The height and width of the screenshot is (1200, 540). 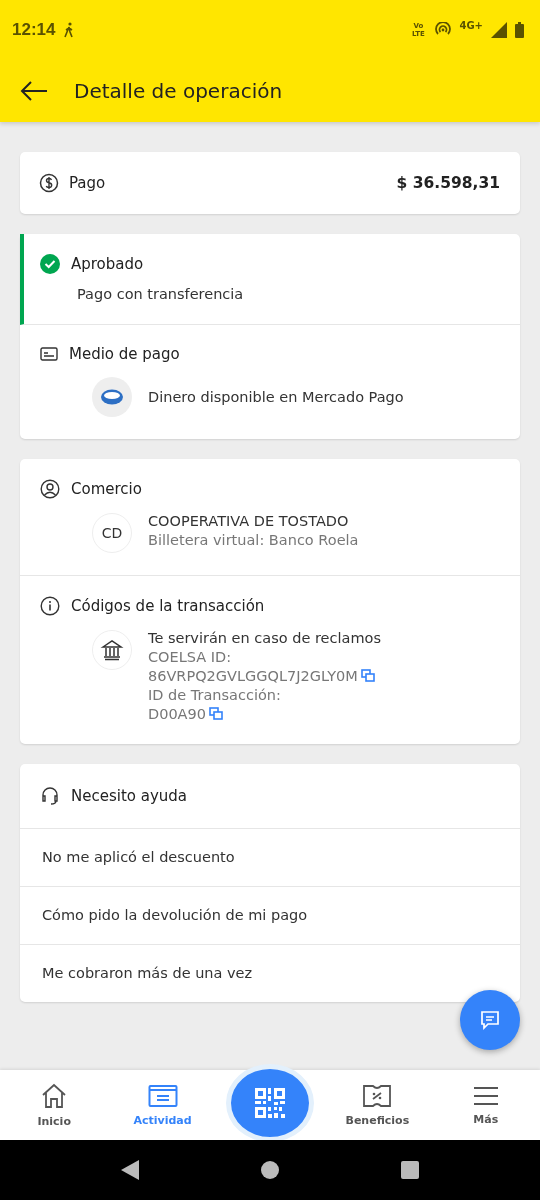 I want to click on nav-tab: Beneficios, so click(x=377, y=1105).